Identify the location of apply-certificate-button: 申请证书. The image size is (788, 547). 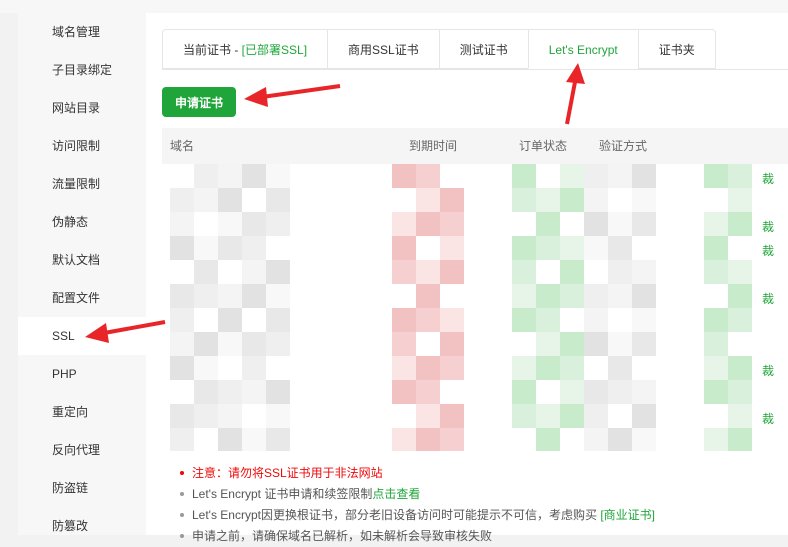
(199, 102).